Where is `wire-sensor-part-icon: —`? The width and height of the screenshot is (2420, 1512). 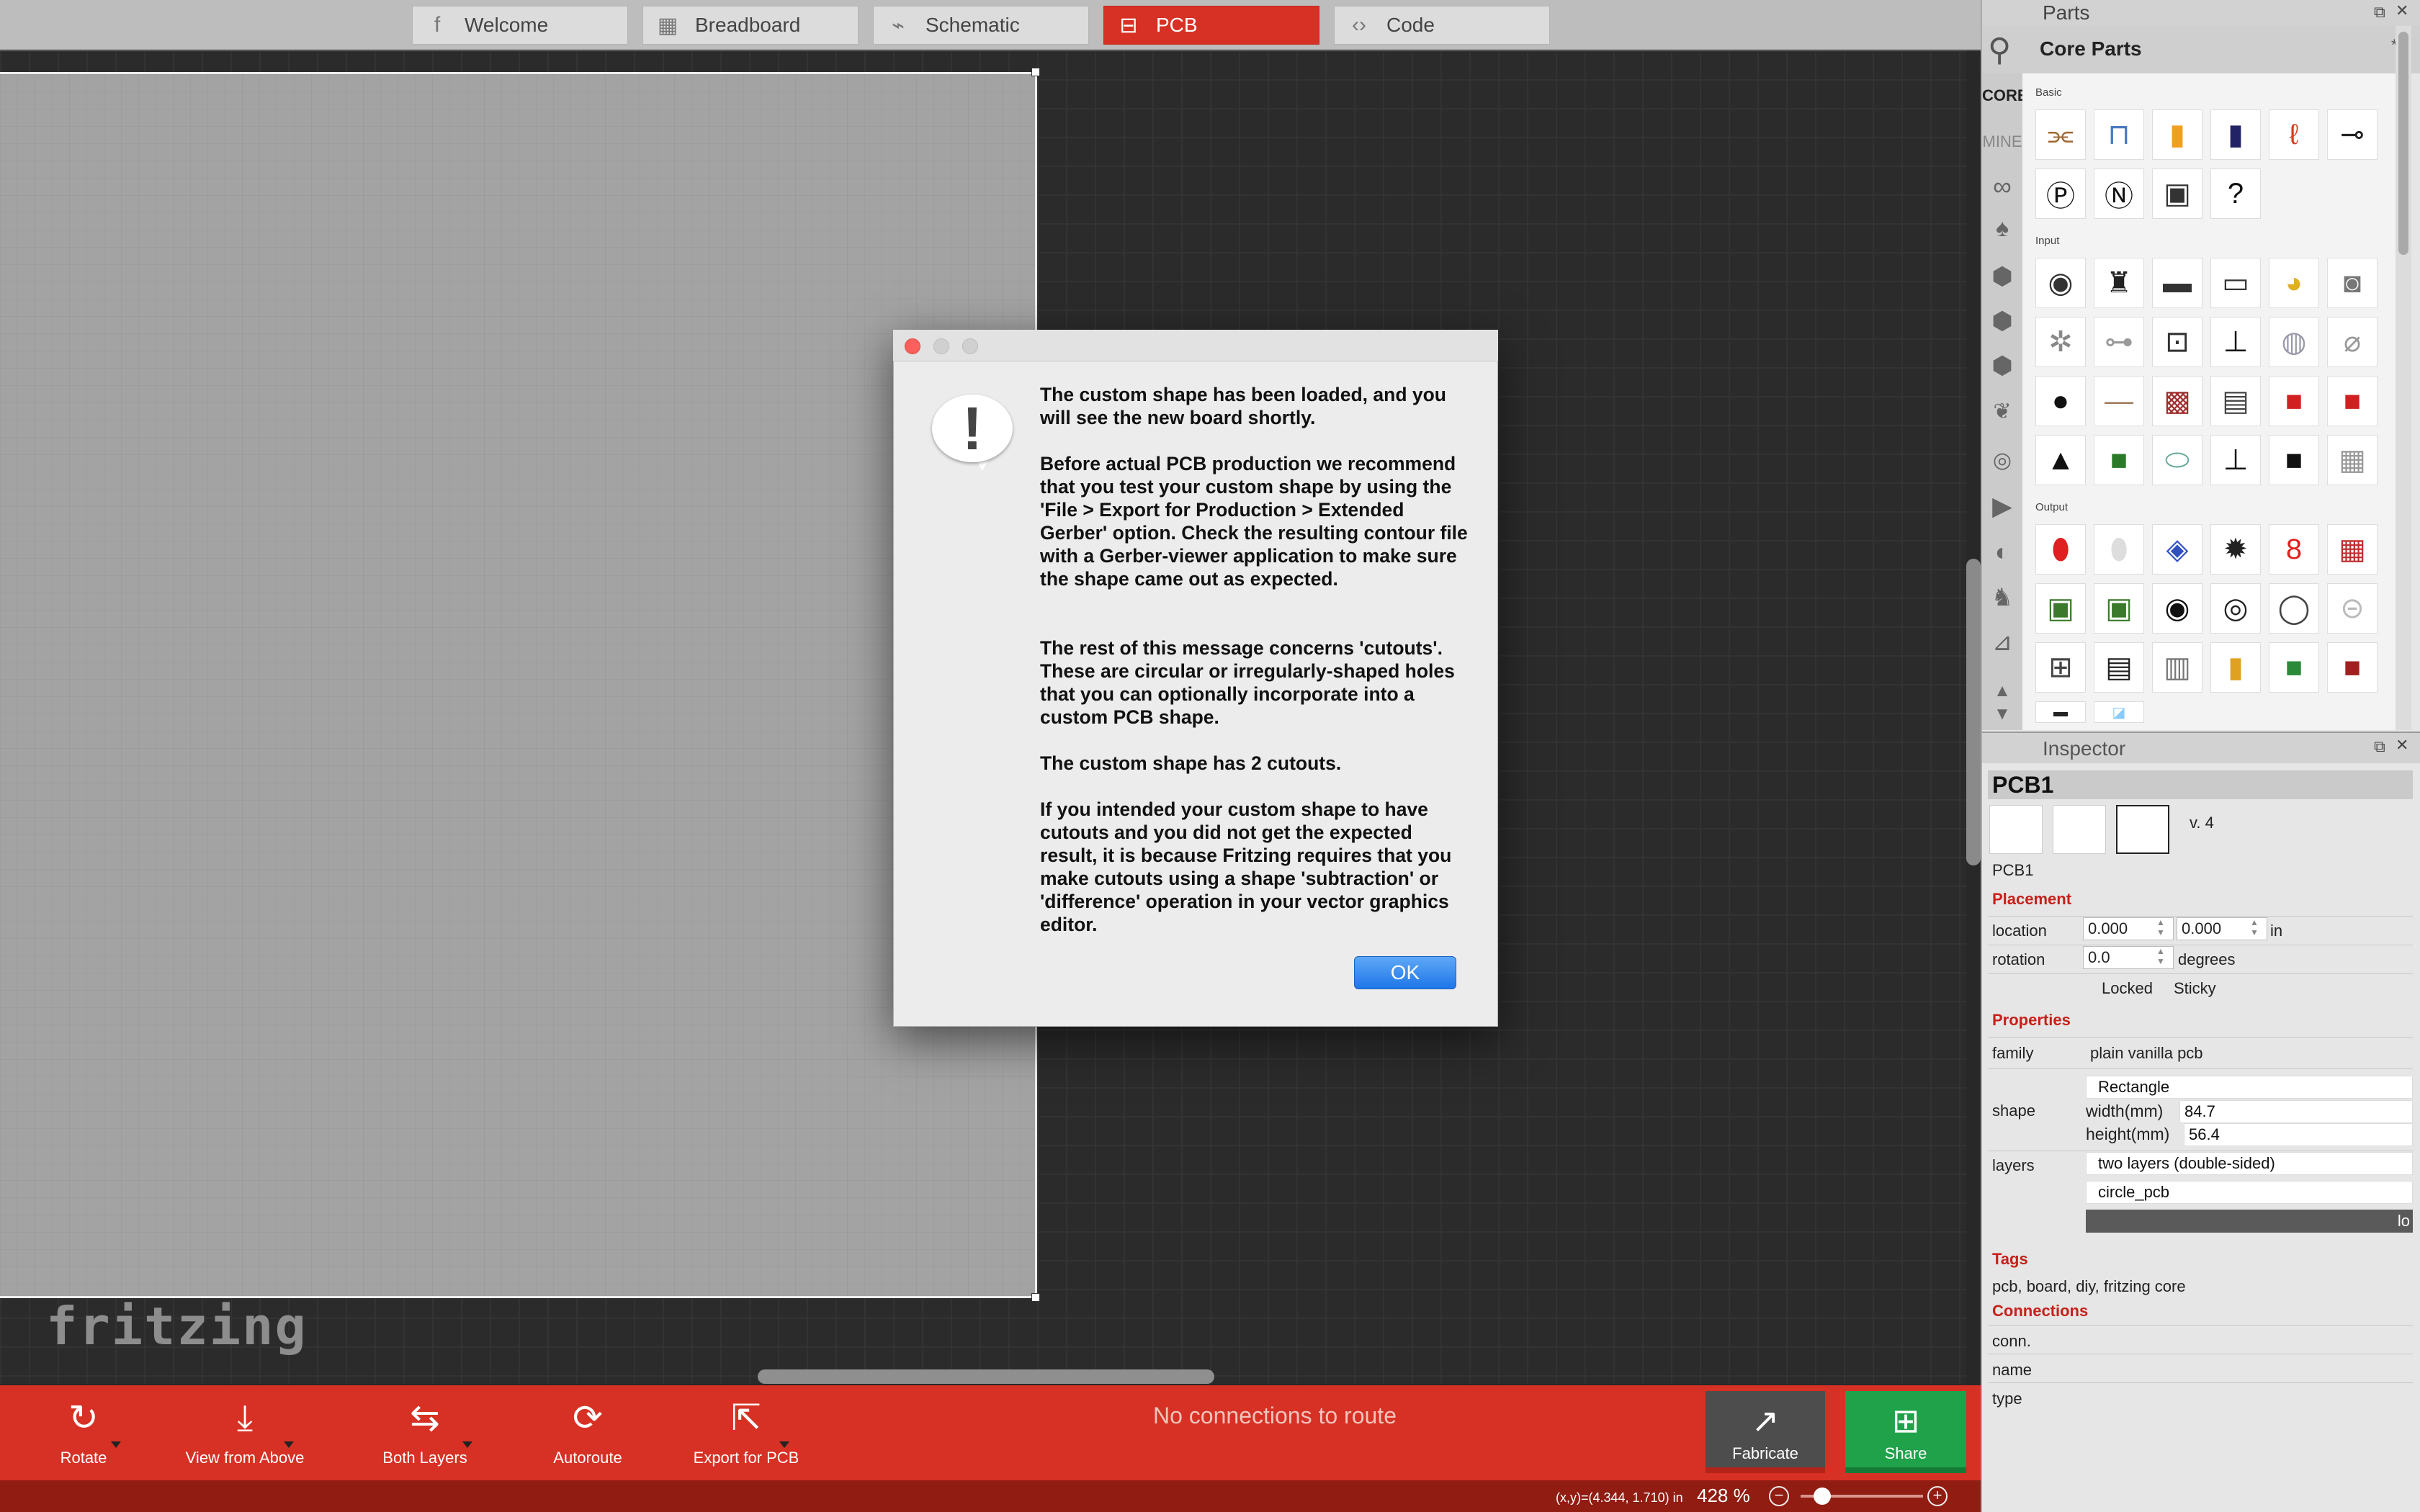 wire-sensor-part-icon: — is located at coordinates (2119, 401).